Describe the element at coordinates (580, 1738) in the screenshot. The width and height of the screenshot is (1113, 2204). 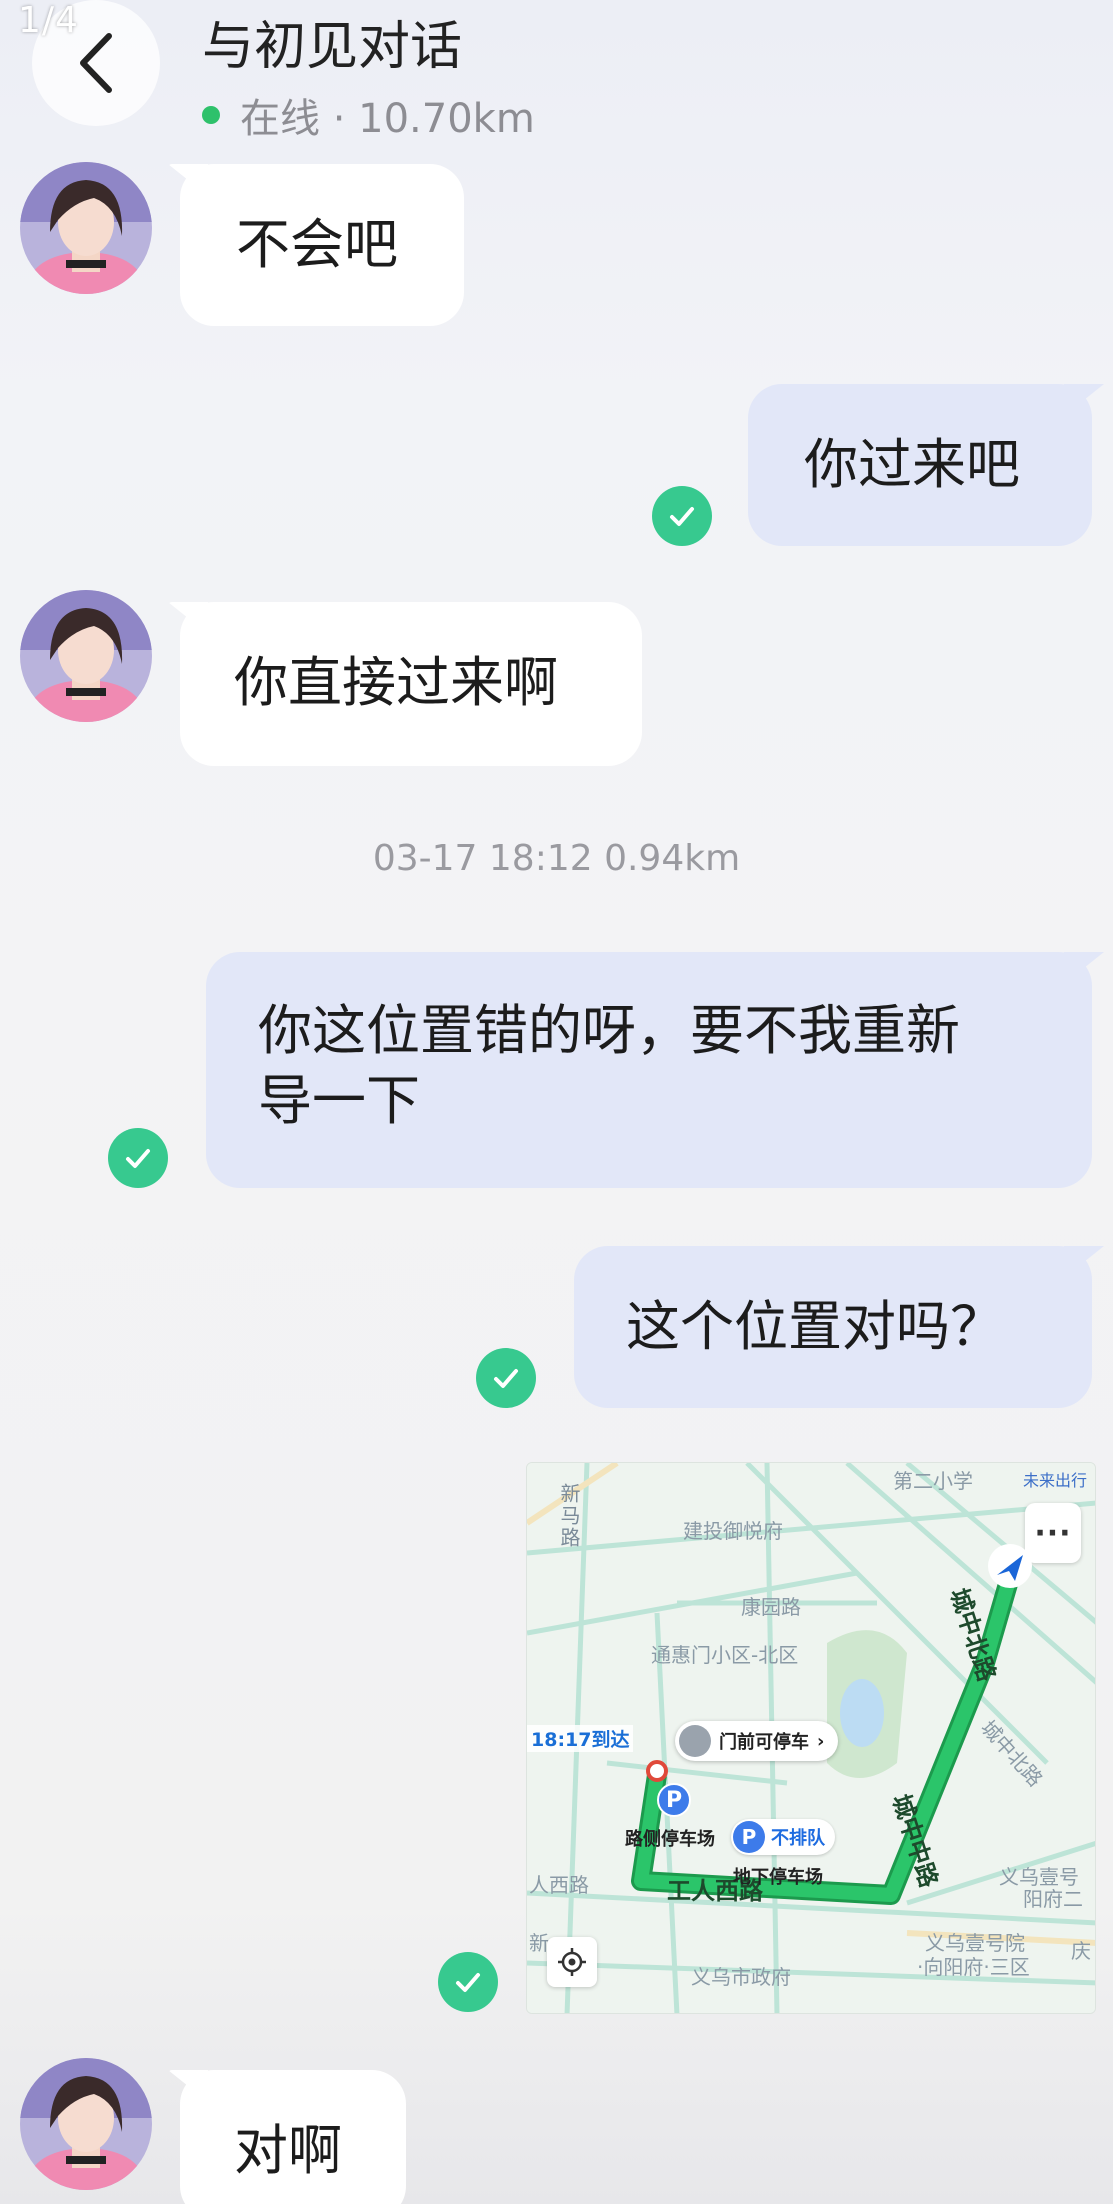
I see `eta-label: 18:17到达` at that location.